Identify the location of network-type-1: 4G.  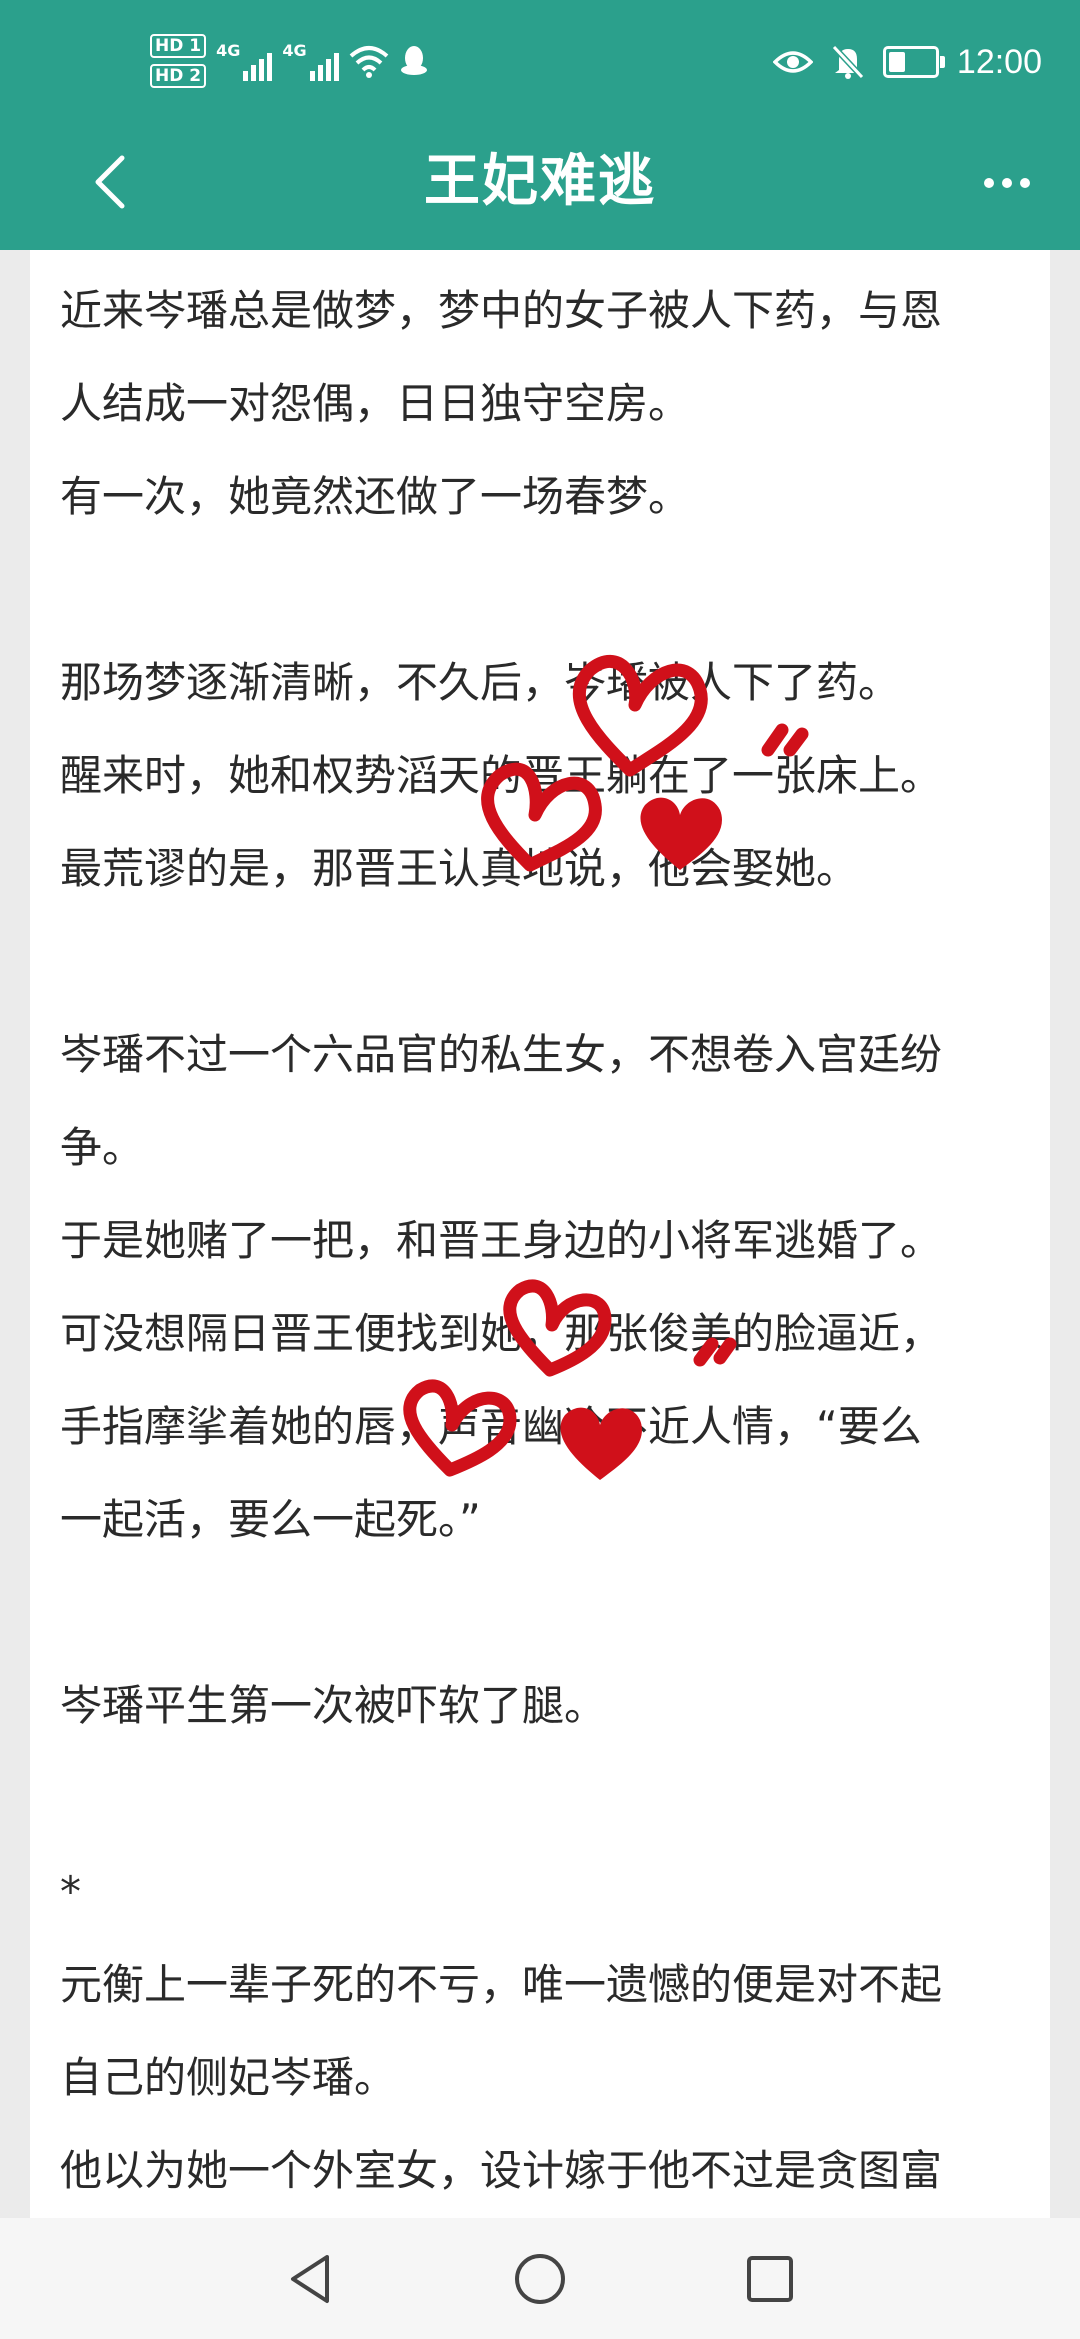
(228, 50).